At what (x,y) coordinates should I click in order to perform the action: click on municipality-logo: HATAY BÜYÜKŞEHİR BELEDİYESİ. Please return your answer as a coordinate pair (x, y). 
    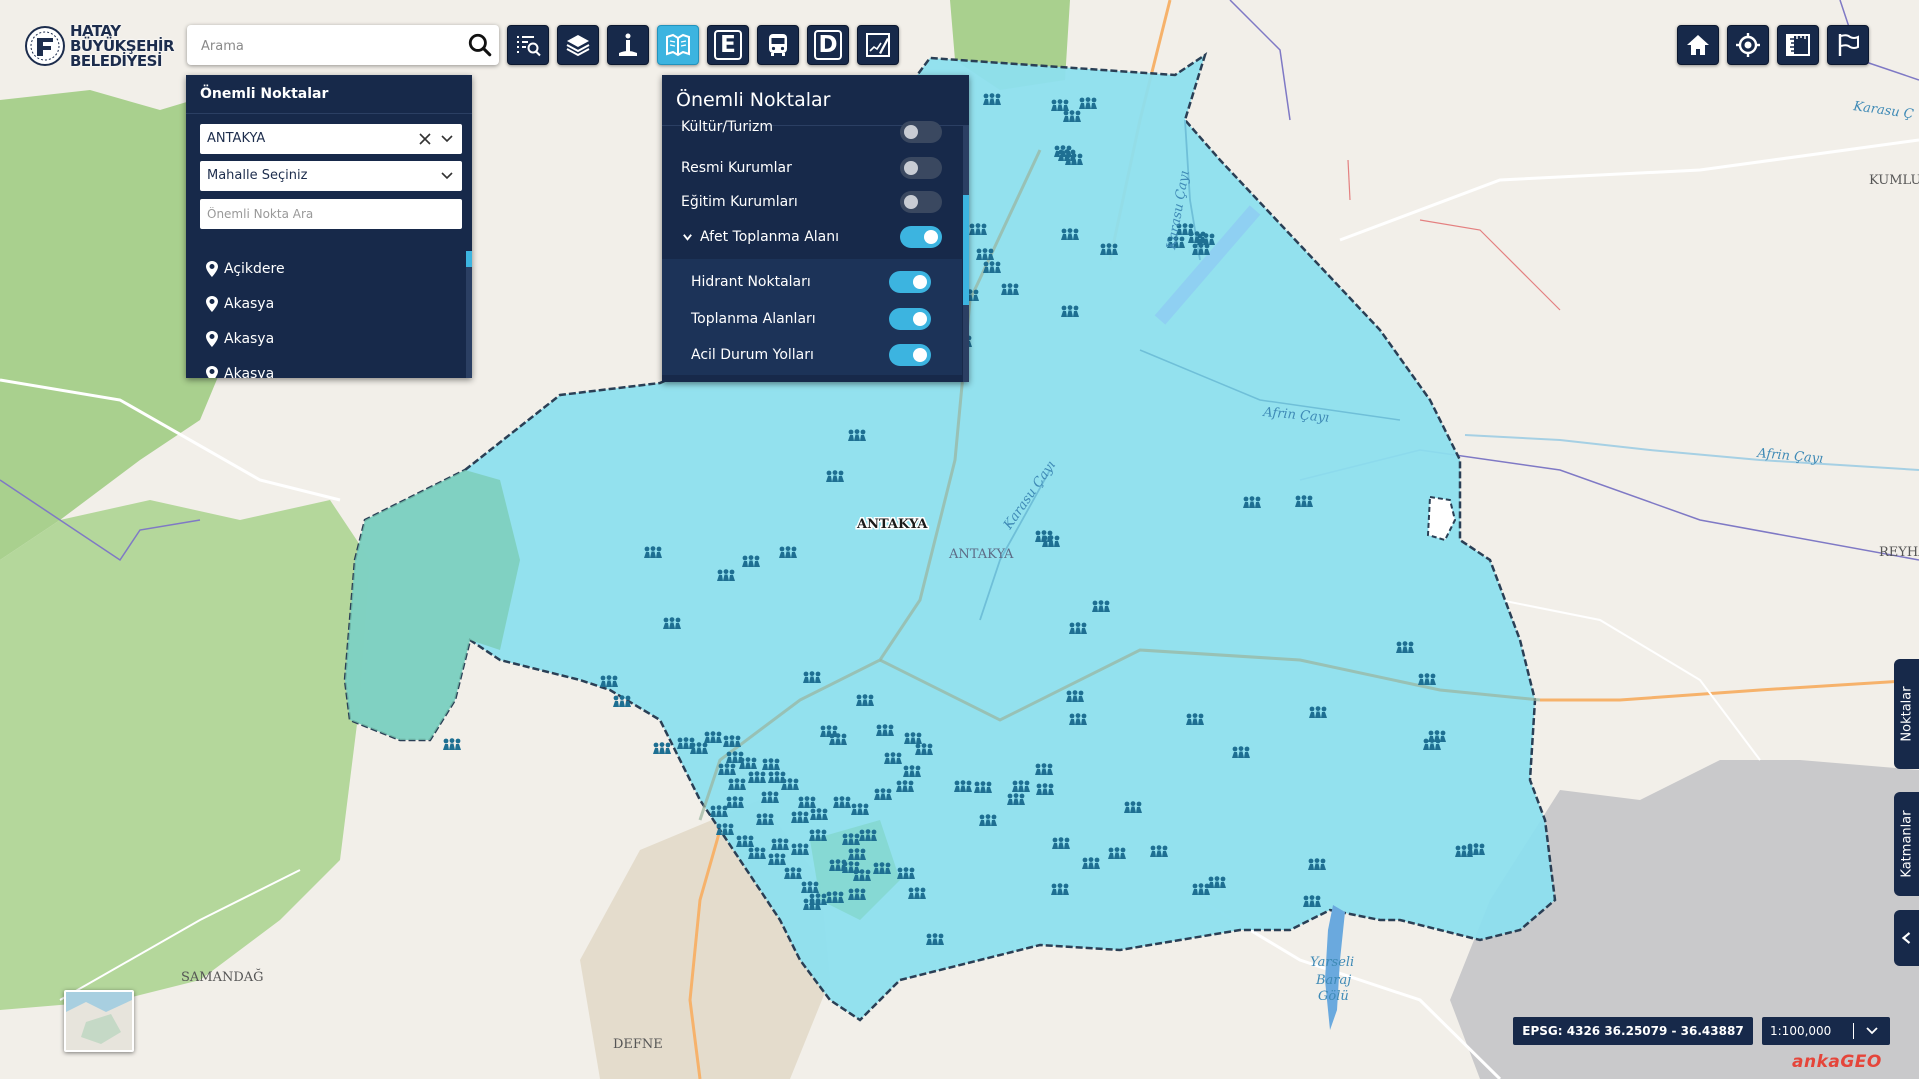
    Looking at the image, I should click on (99, 46).